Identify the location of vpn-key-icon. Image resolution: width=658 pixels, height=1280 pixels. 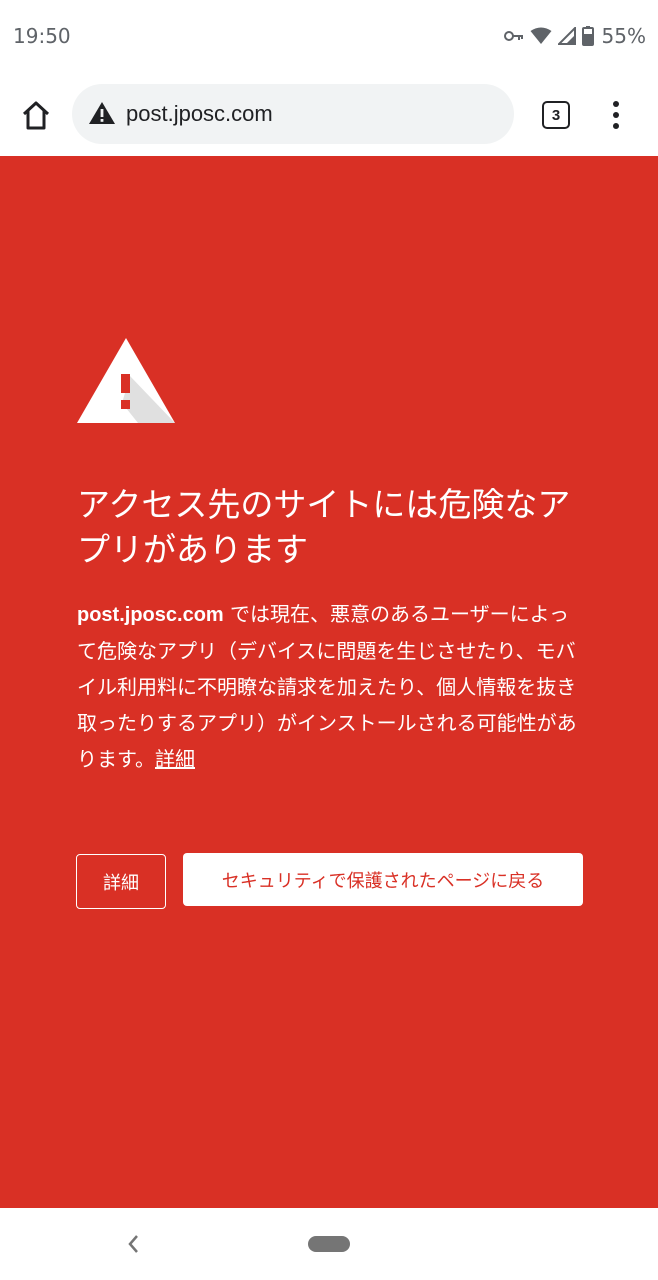
(513, 36).